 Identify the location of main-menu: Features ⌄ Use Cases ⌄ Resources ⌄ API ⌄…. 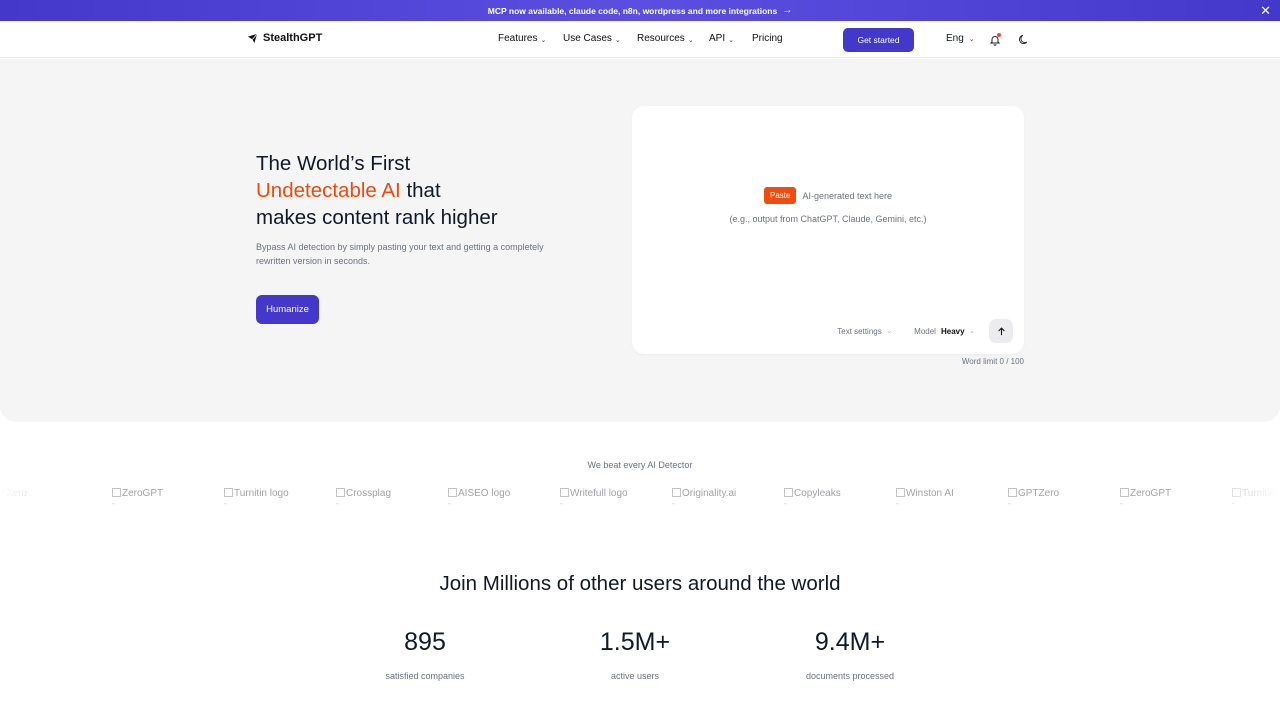
(640, 38).